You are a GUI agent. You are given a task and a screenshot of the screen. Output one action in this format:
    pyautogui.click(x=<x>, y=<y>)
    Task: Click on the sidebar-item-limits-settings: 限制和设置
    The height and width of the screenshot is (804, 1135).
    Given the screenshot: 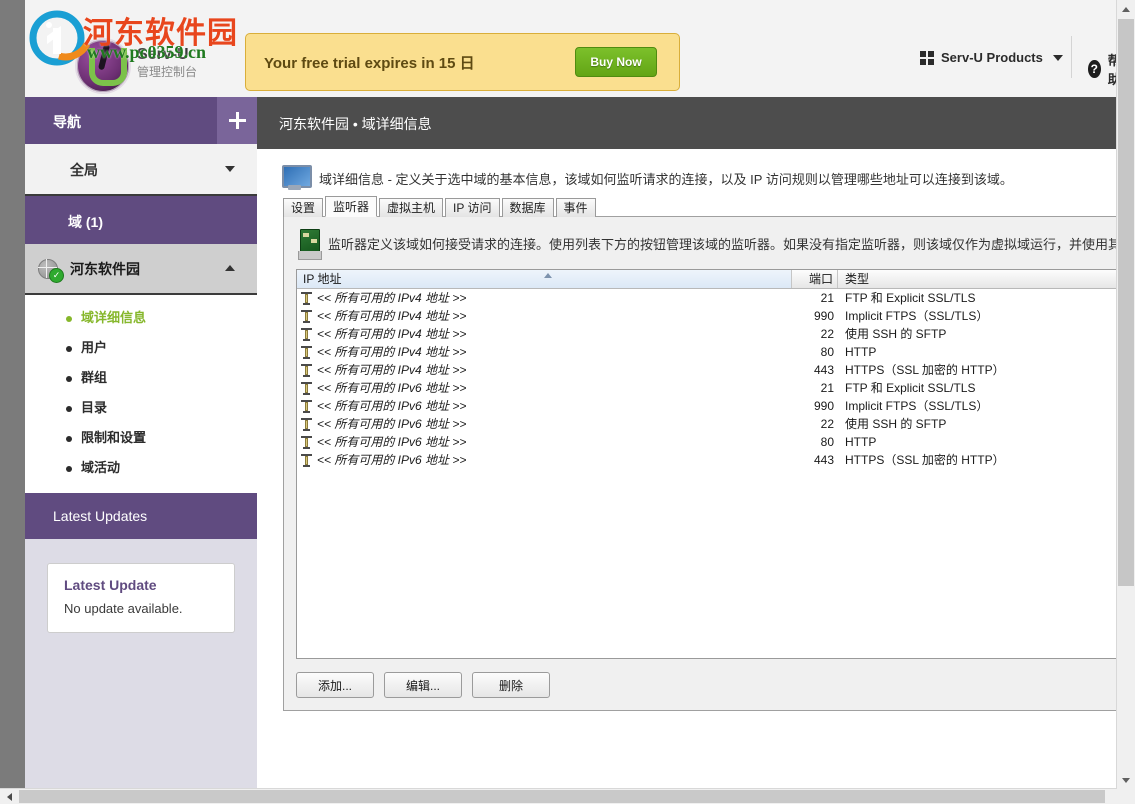 What is the action you would take?
    pyautogui.click(x=141, y=438)
    